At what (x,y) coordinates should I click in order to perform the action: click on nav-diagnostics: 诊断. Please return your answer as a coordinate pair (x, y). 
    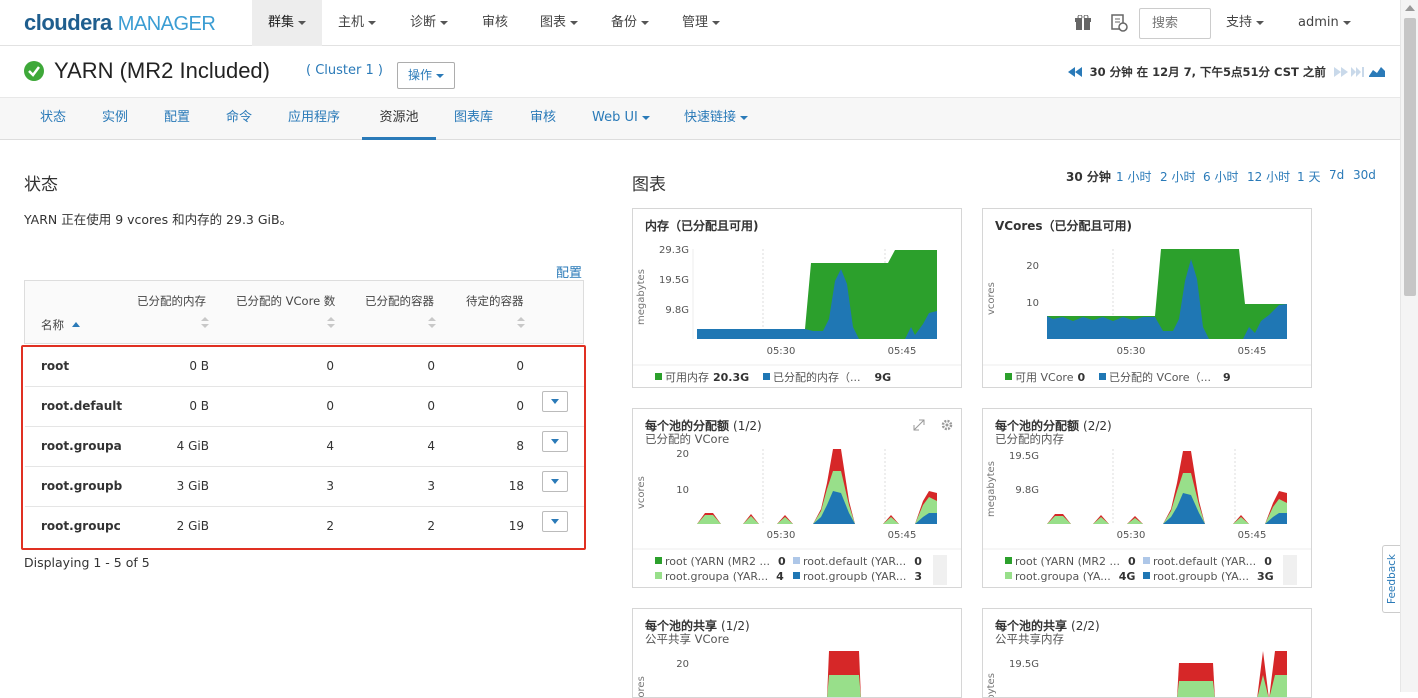
    Looking at the image, I should click on (429, 23).